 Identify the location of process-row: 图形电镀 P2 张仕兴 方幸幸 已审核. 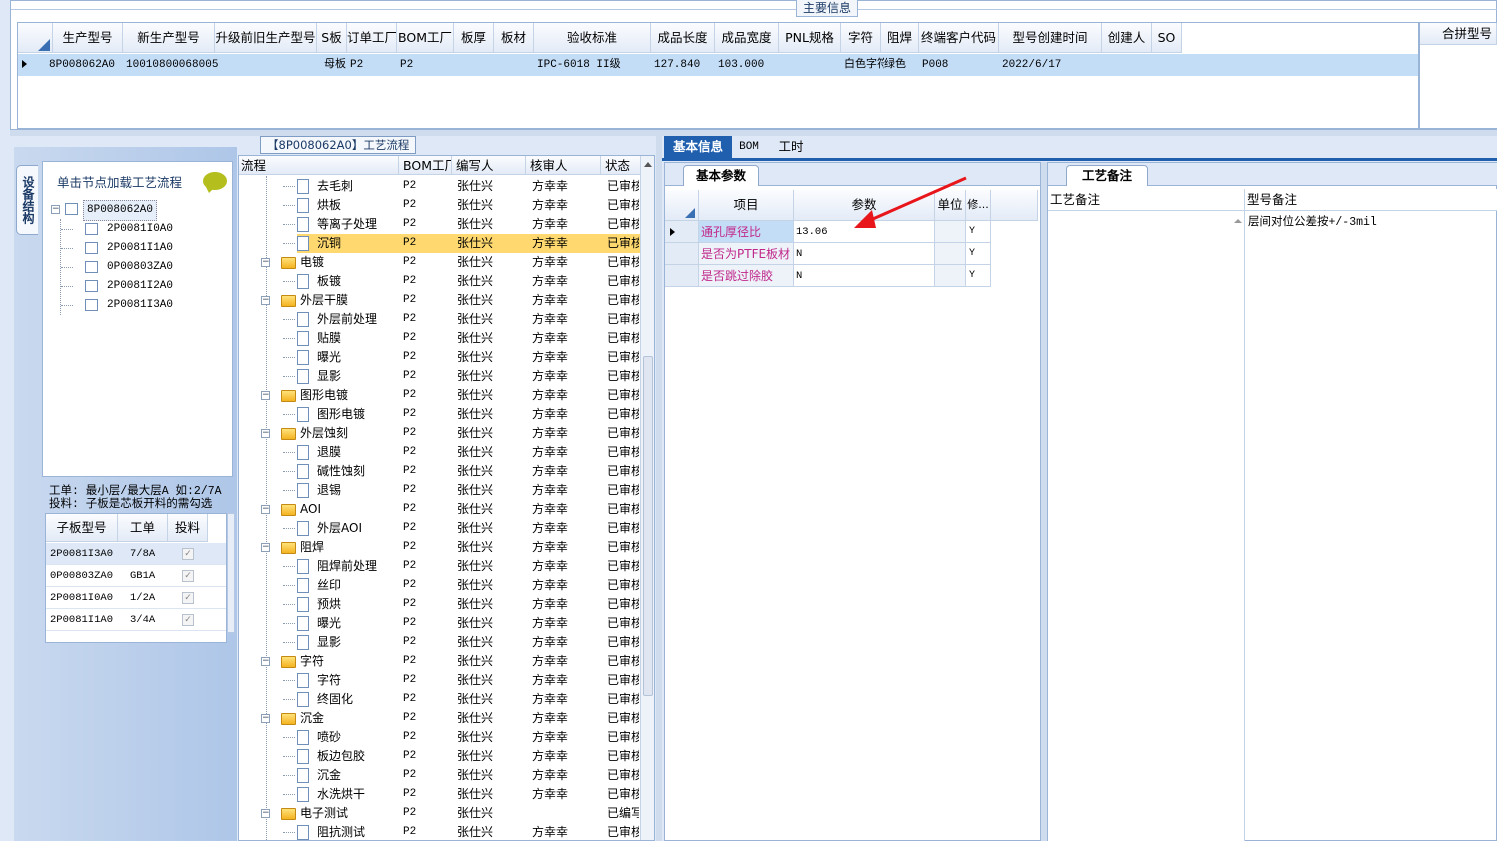
(446, 414).